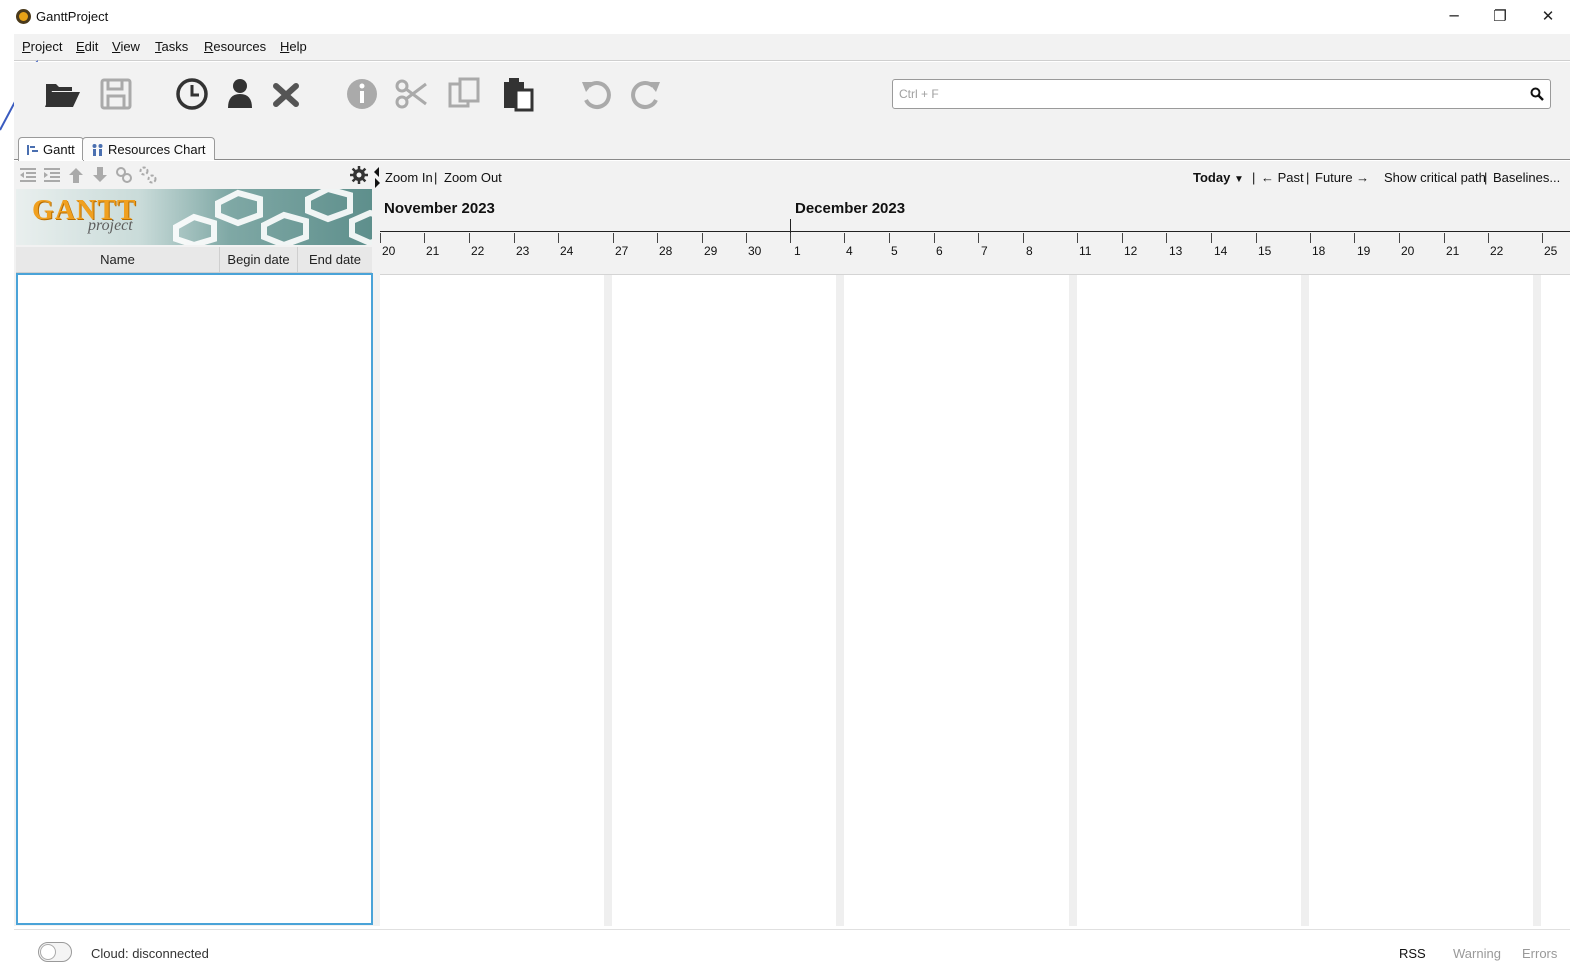  Describe the element at coordinates (48, 952) in the screenshot. I see `toggle-knob` at that location.